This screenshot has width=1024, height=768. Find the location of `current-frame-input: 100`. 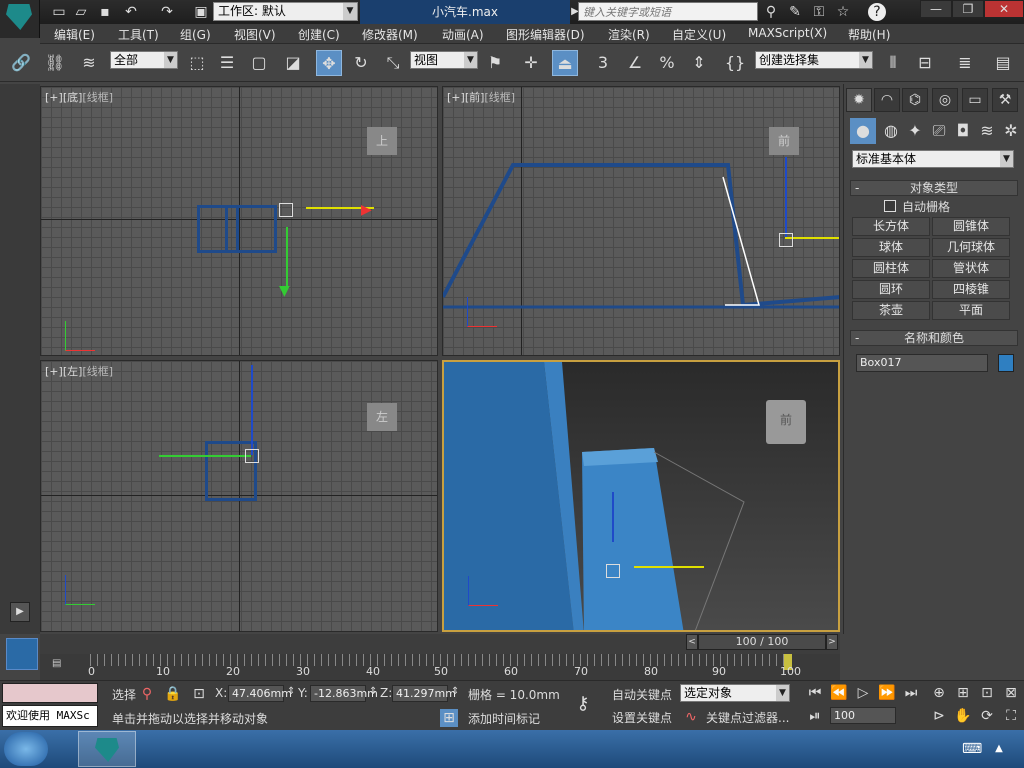

current-frame-input: 100 is located at coordinates (863, 715).